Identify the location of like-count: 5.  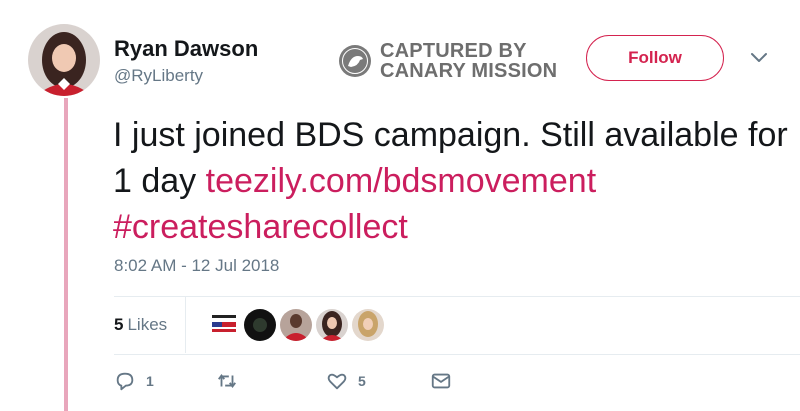
(362, 381).